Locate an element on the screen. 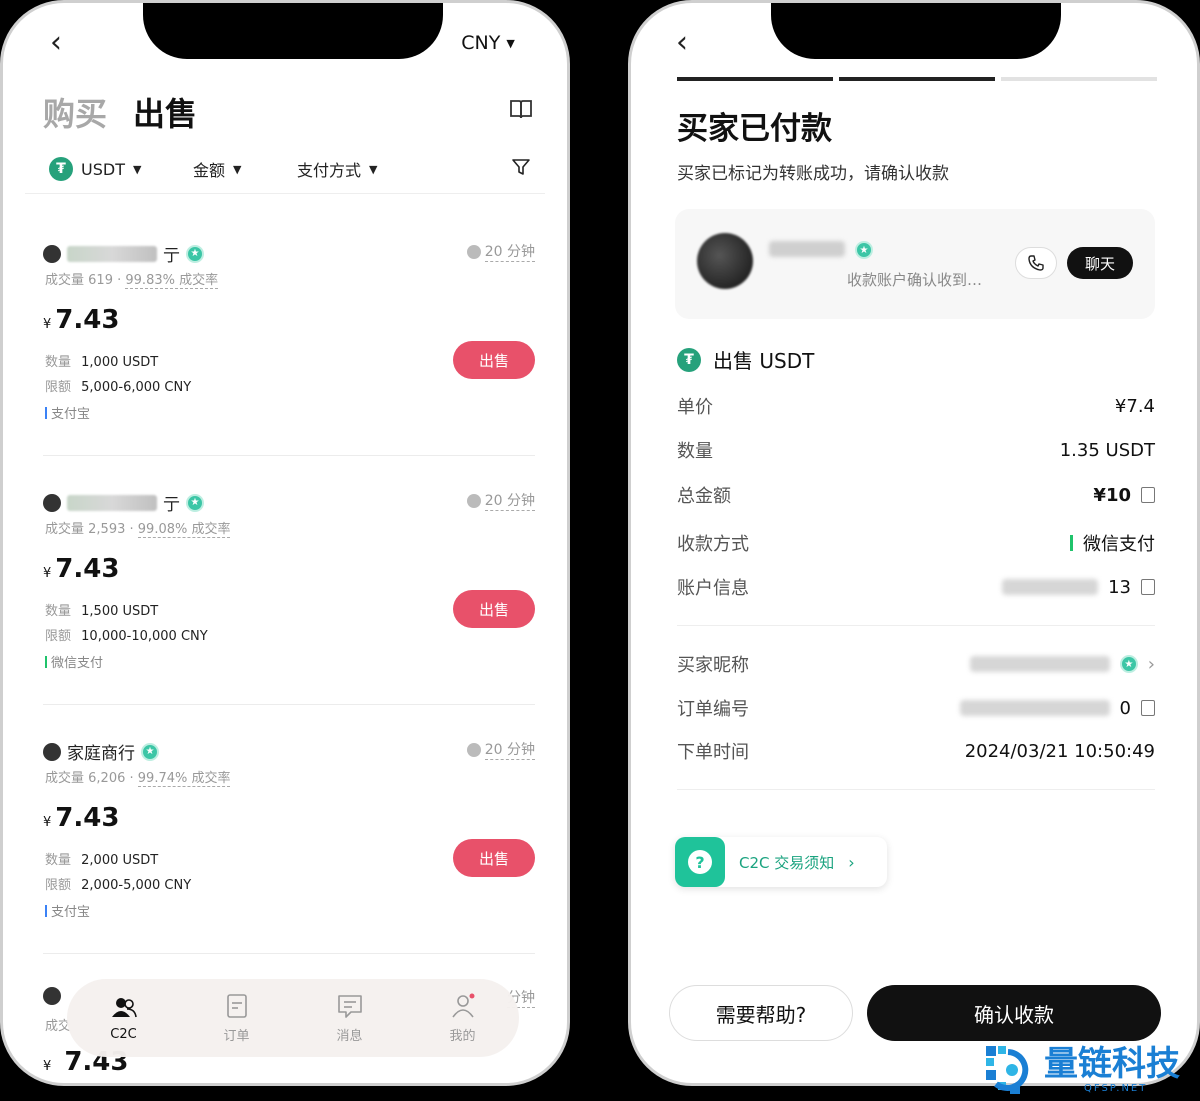  order-progress-bar is located at coordinates (917, 79).